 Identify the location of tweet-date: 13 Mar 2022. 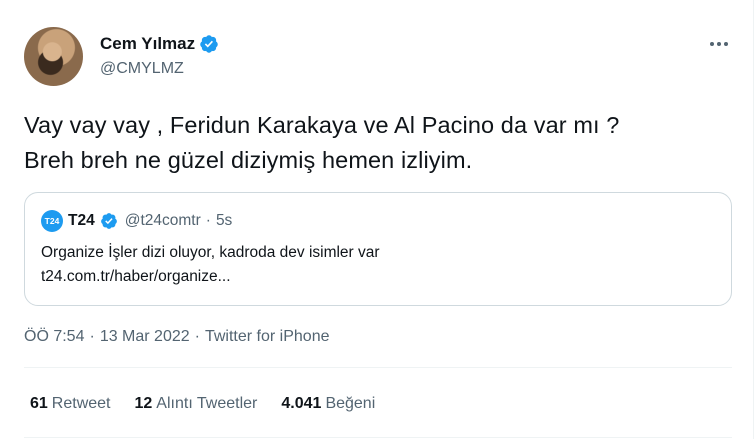
(145, 337).